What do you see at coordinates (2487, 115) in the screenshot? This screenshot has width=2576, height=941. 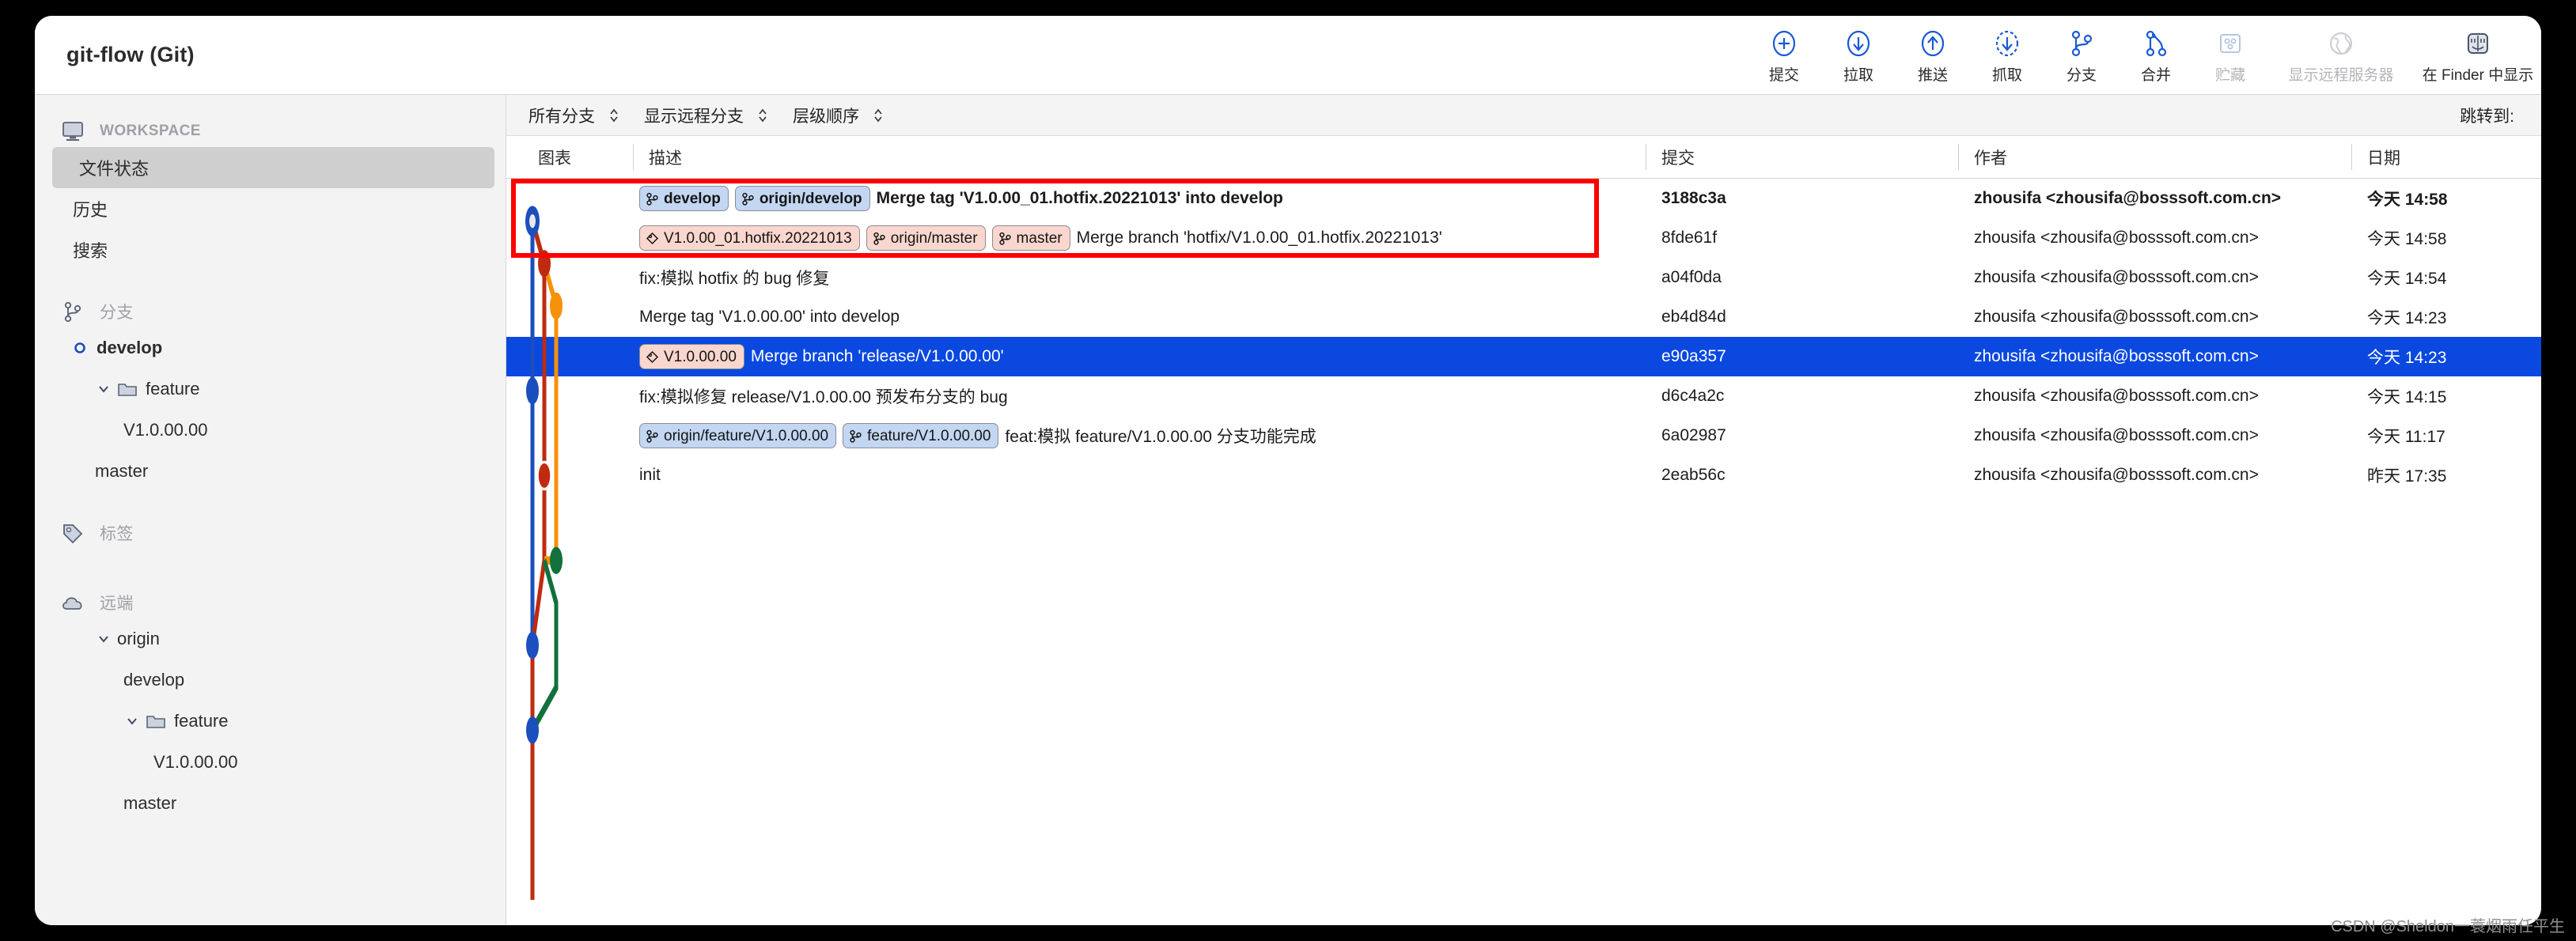 I see `jump-to-label: 跳转到:` at bounding box center [2487, 115].